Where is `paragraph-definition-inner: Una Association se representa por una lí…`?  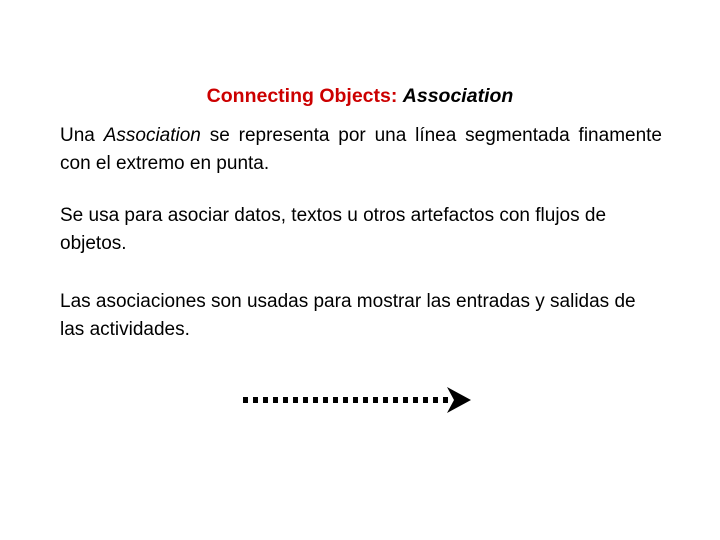
paragraph-definition-inner: Una Association se representa por una lí… is located at coordinates (361, 150).